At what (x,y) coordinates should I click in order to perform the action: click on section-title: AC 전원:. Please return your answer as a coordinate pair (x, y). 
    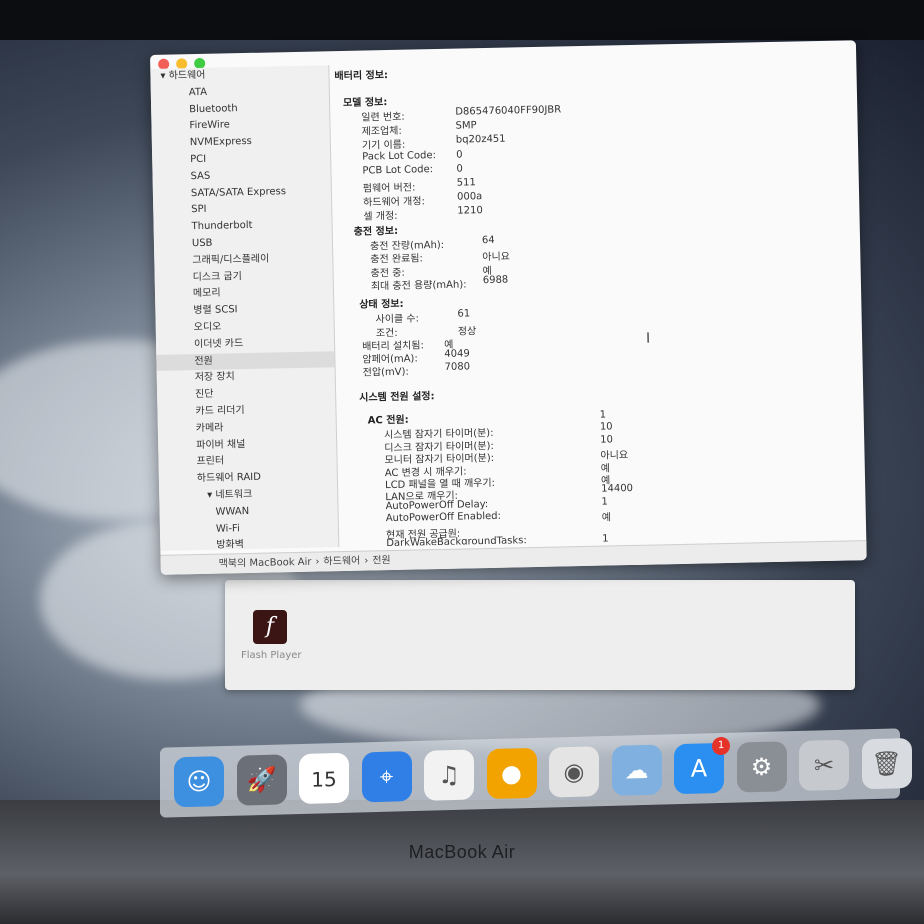
    Looking at the image, I should click on (388, 420).